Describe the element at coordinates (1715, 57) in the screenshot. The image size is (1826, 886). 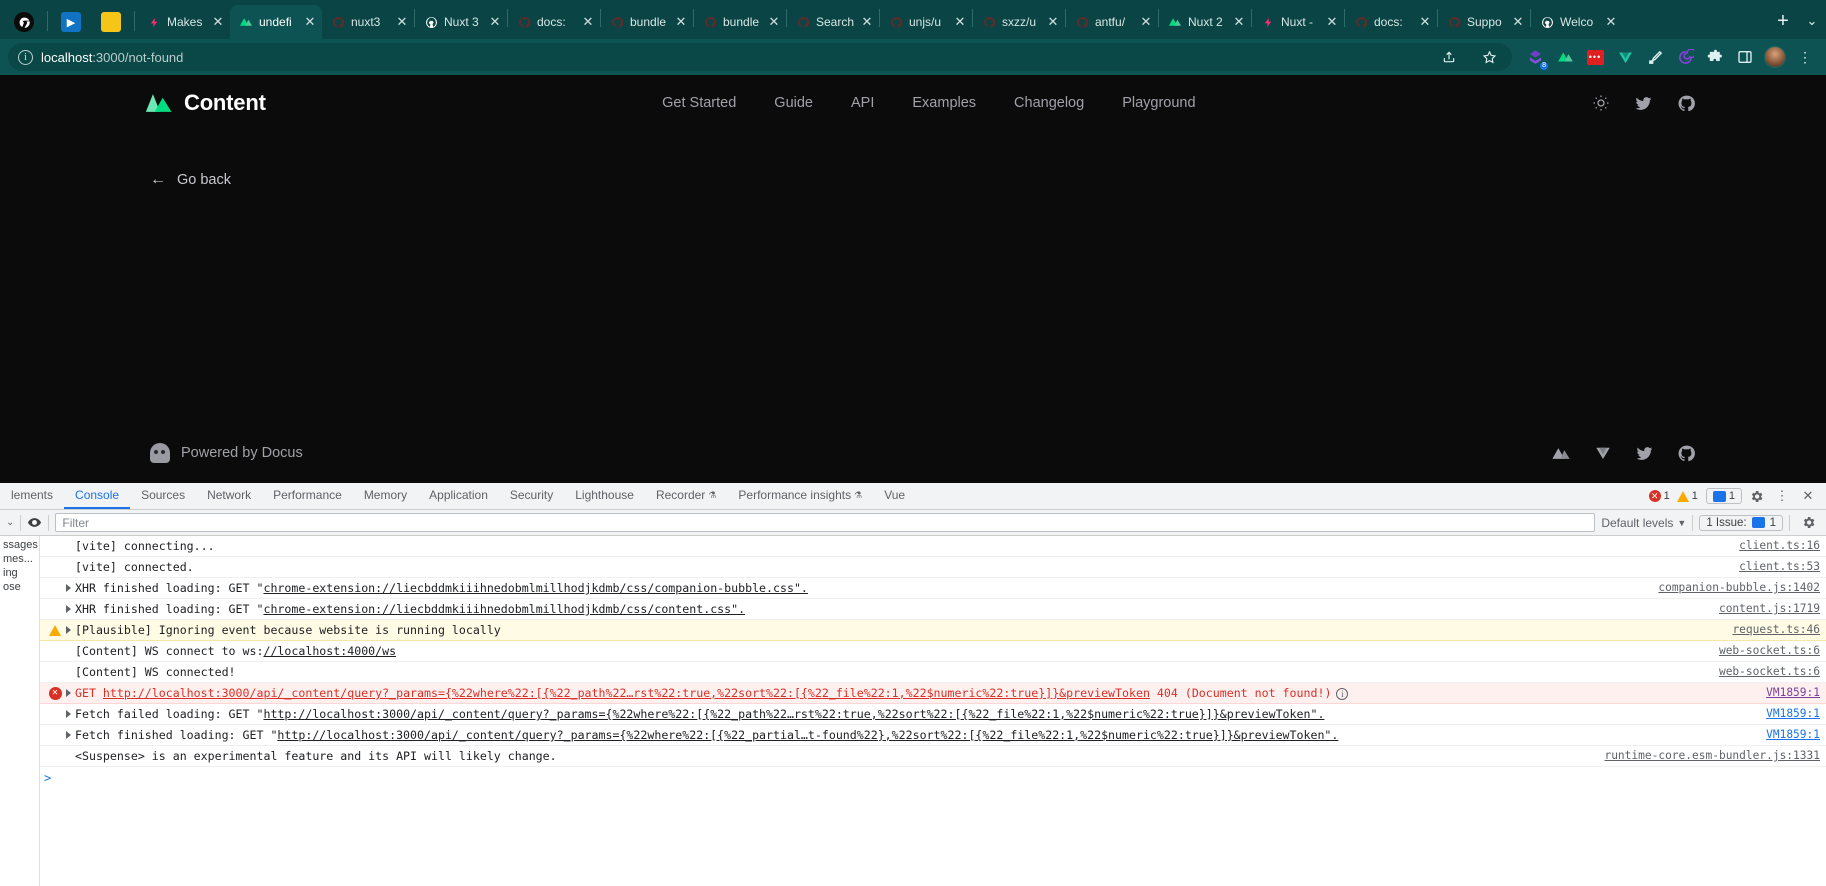
I see `puzzle-icon` at that location.